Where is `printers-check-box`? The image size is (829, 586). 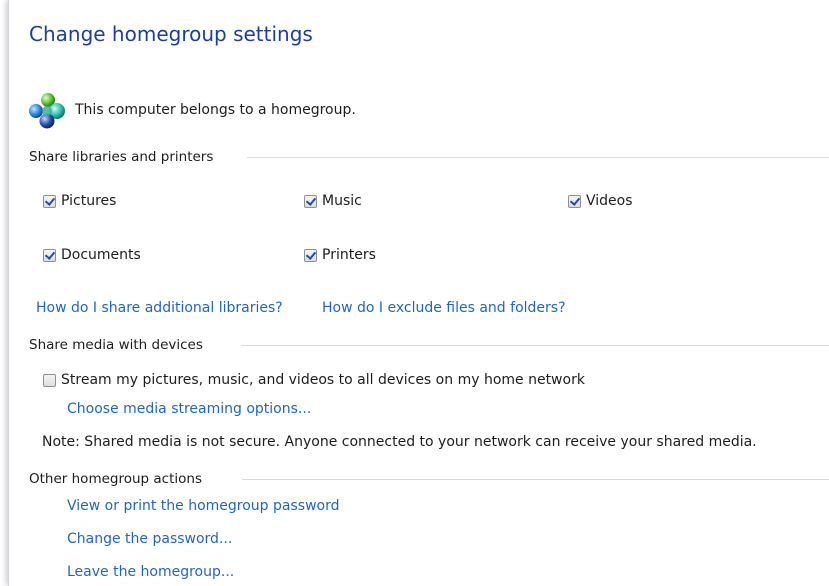
printers-check-box is located at coordinates (310, 255).